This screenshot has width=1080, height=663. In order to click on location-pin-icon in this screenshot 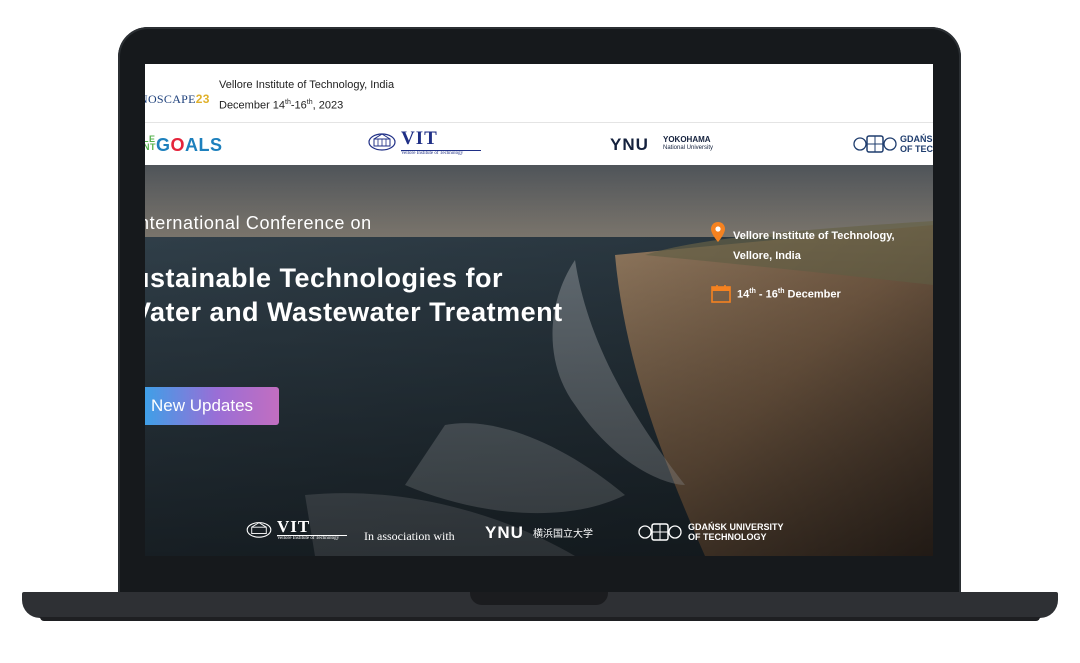, I will do `click(718, 232)`.